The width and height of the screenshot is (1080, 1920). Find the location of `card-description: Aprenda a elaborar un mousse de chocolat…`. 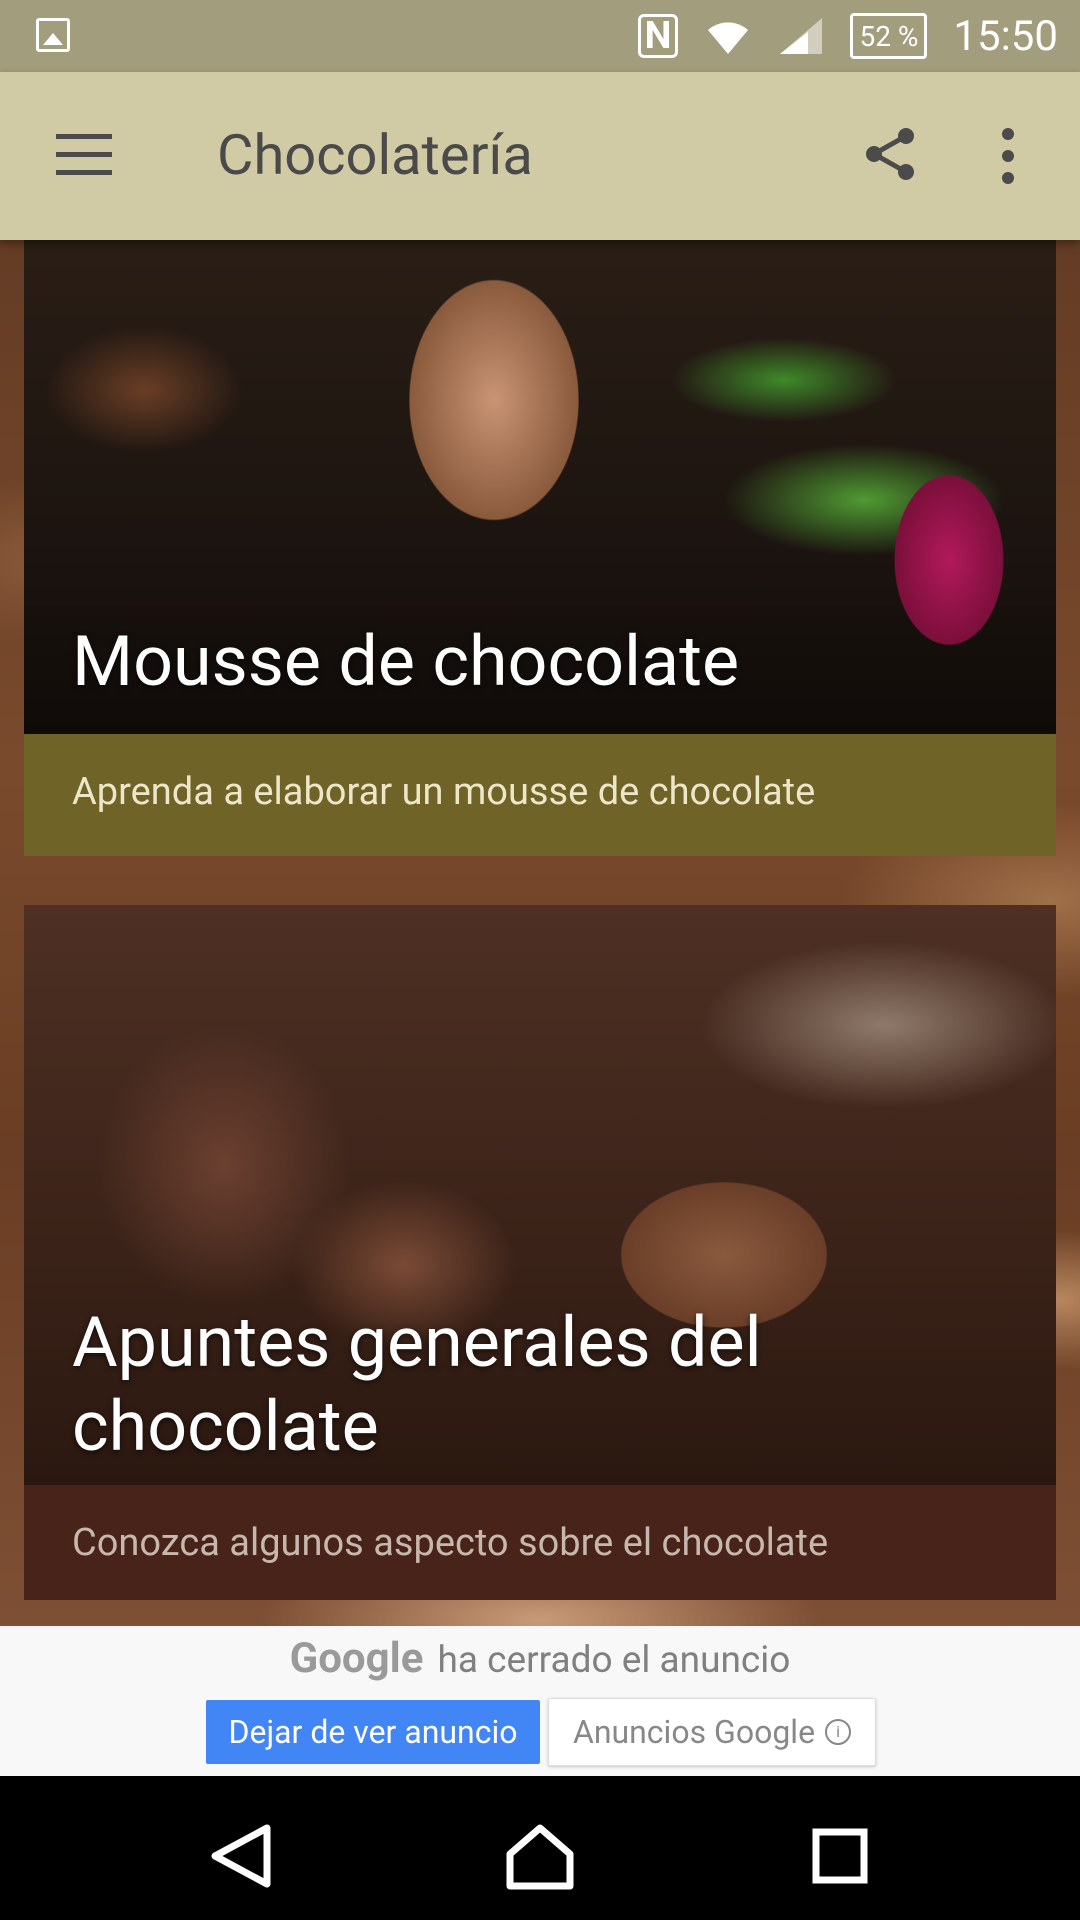

card-description: Aprenda a elaborar un mousse de chocolat… is located at coordinates (444, 792).